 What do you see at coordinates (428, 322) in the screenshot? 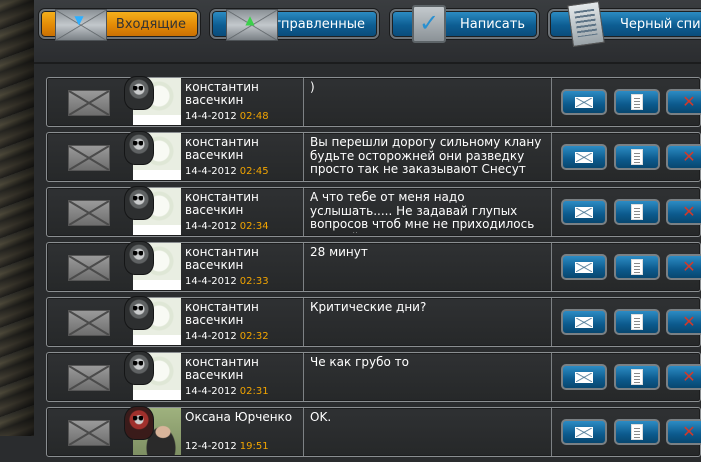
I see `message-preview: Критические дни?` at bounding box center [428, 322].